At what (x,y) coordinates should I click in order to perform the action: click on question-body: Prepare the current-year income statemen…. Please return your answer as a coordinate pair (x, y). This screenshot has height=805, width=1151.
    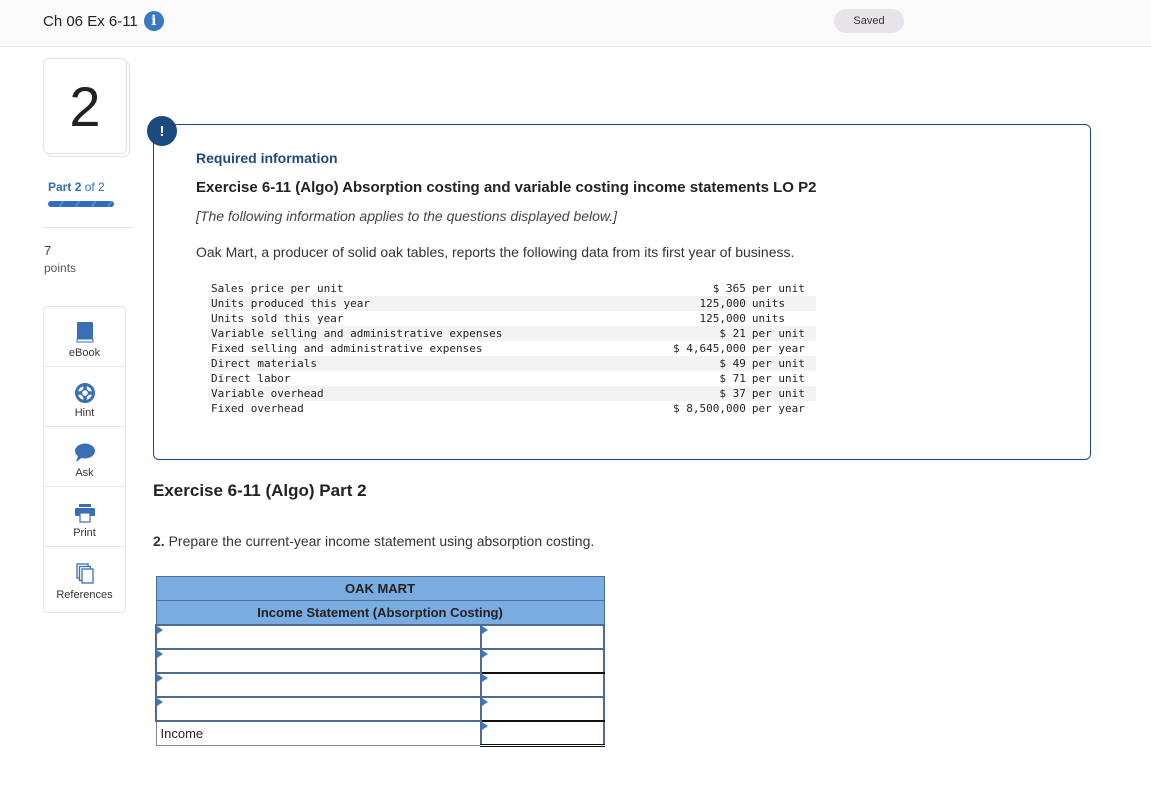
    Looking at the image, I should click on (379, 541).